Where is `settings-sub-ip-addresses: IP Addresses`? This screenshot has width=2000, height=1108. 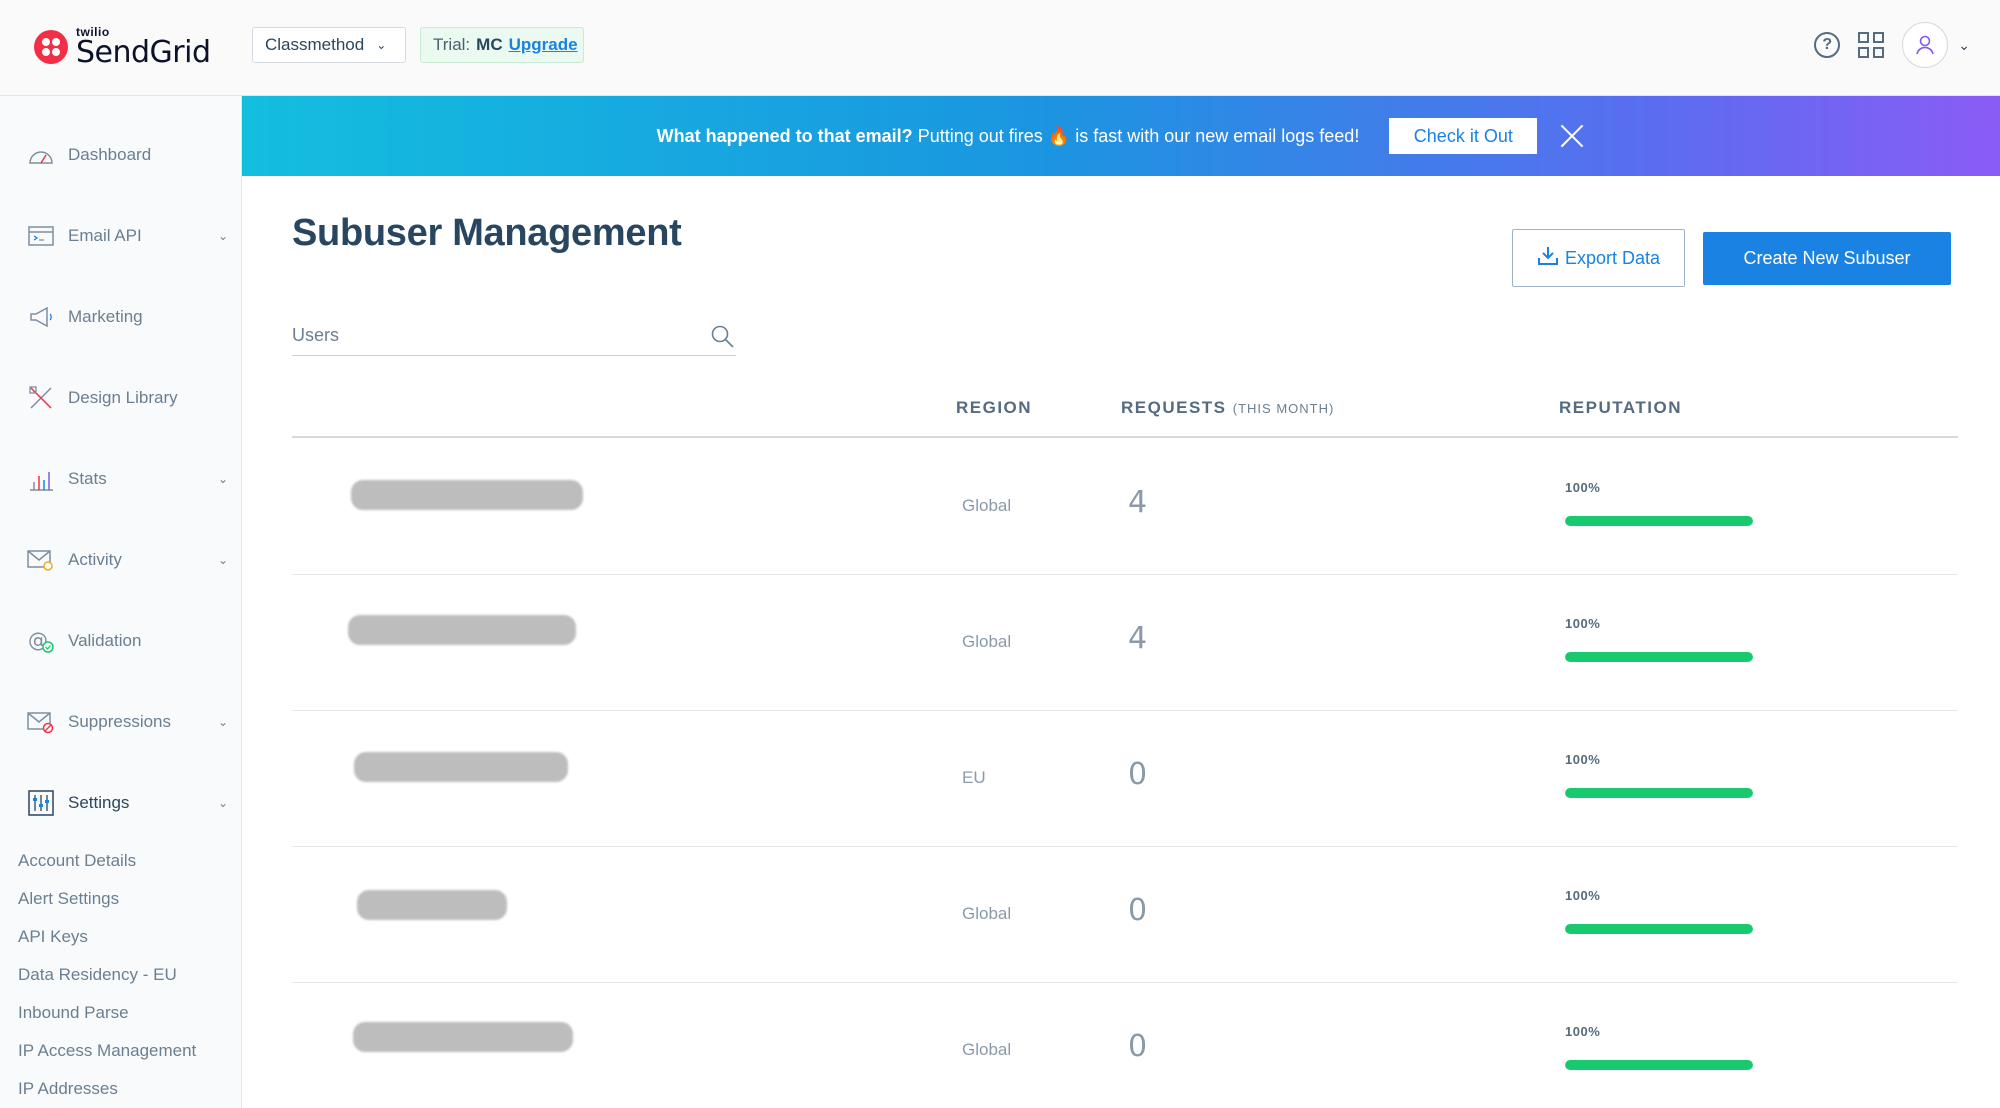
settings-sub-ip-addresses: IP Addresses is located at coordinates (68, 1089).